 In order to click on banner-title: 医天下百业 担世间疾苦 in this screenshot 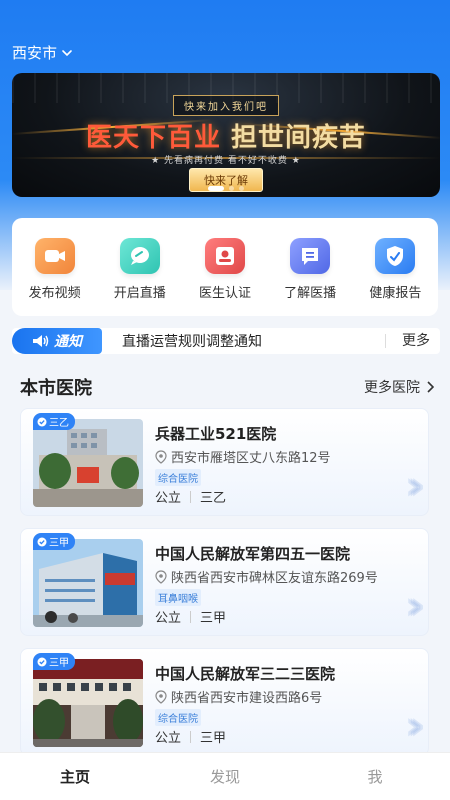, I will do `click(226, 138)`.